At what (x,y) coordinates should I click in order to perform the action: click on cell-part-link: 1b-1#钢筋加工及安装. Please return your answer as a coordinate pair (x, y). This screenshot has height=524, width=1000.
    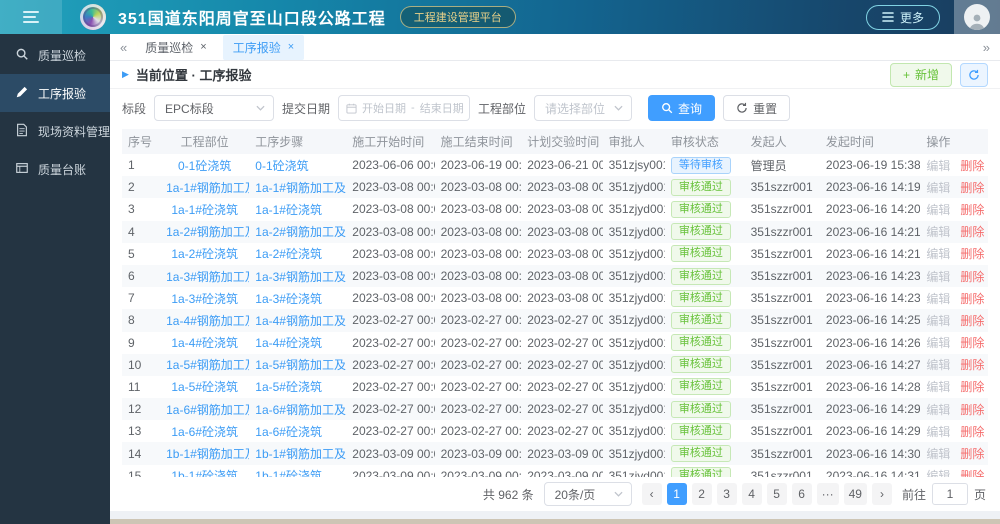
    Looking at the image, I should click on (204, 453).